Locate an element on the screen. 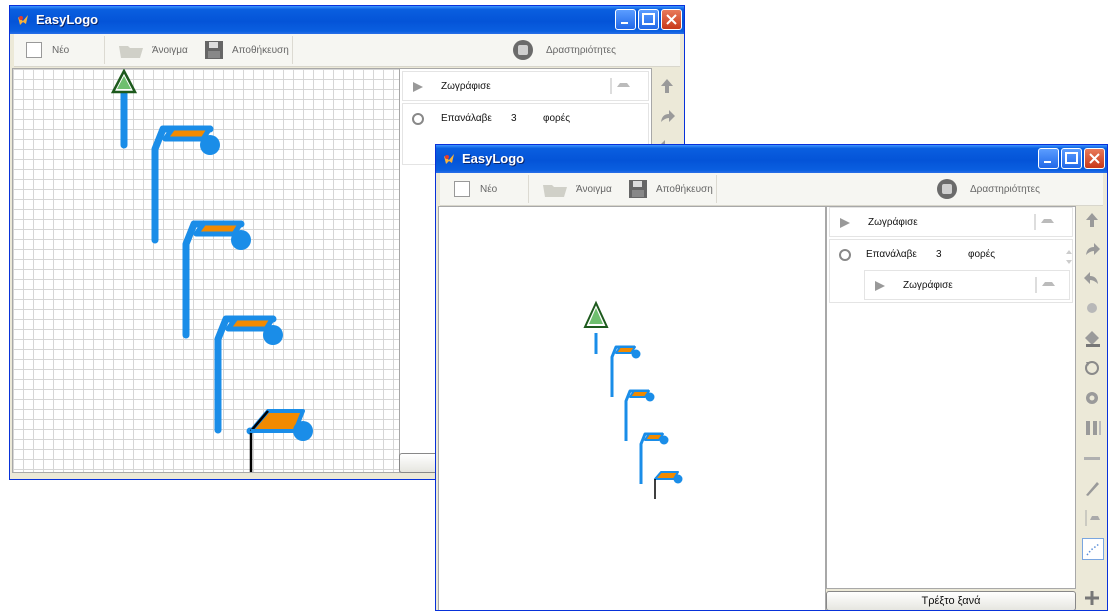 Image resolution: width=1108 pixels, height=611 pixels. command-palette is located at coordinates (1092, 408).